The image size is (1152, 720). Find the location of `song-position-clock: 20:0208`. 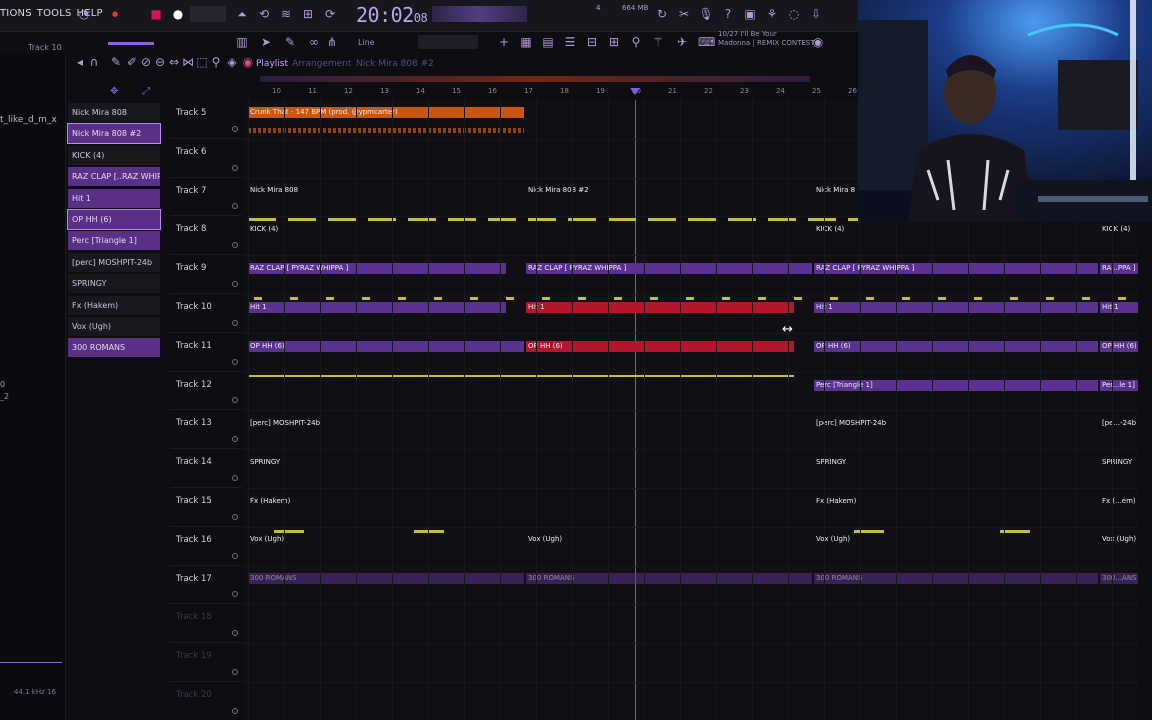

song-position-clock: 20:0208 is located at coordinates (392, 15).